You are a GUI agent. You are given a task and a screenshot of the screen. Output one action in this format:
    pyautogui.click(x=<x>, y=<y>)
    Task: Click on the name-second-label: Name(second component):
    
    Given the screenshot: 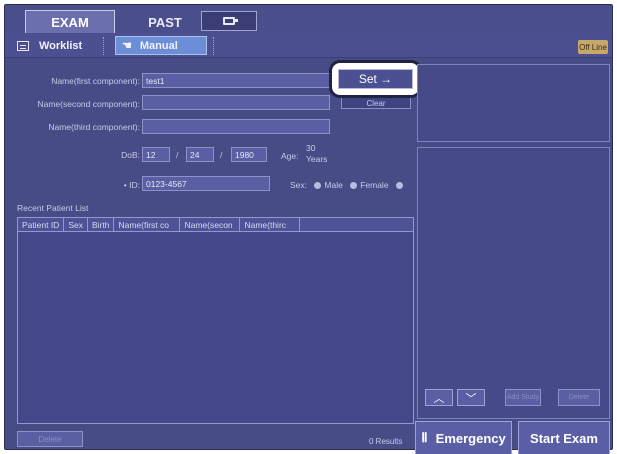 What is the action you would take?
    pyautogui.click(x=88, y=104)
    